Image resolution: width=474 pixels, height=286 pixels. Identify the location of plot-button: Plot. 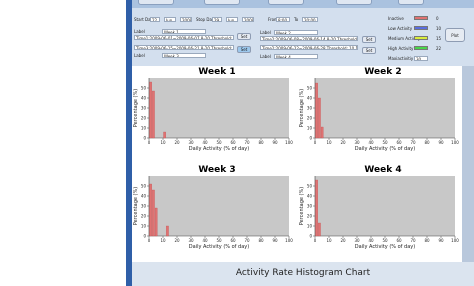
(455, 35).